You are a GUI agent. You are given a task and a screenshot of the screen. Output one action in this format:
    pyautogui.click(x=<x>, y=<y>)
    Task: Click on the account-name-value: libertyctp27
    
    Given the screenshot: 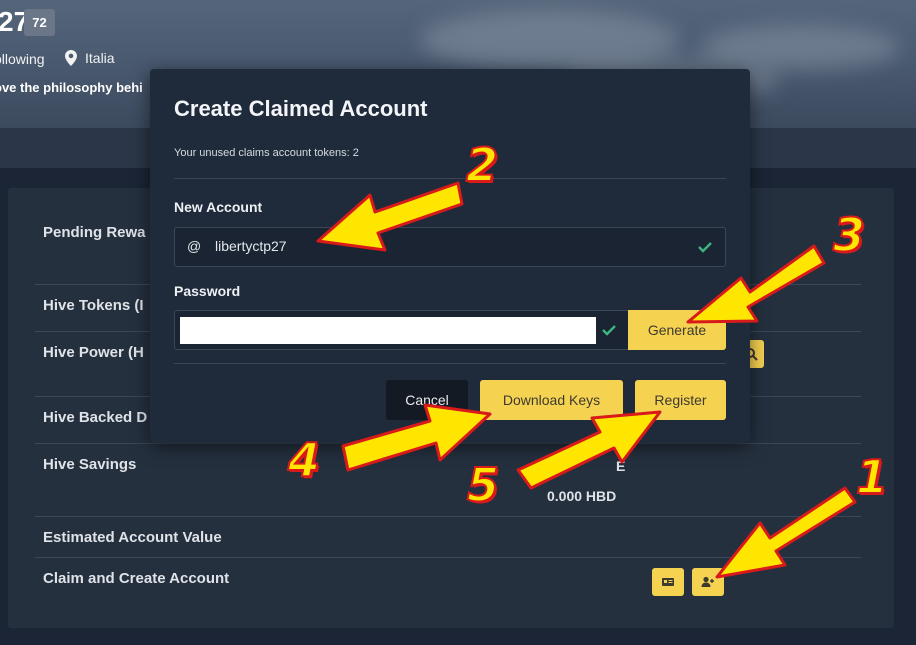 What is the action you would take?
    pyautogui.click(x=251, y=246)
    